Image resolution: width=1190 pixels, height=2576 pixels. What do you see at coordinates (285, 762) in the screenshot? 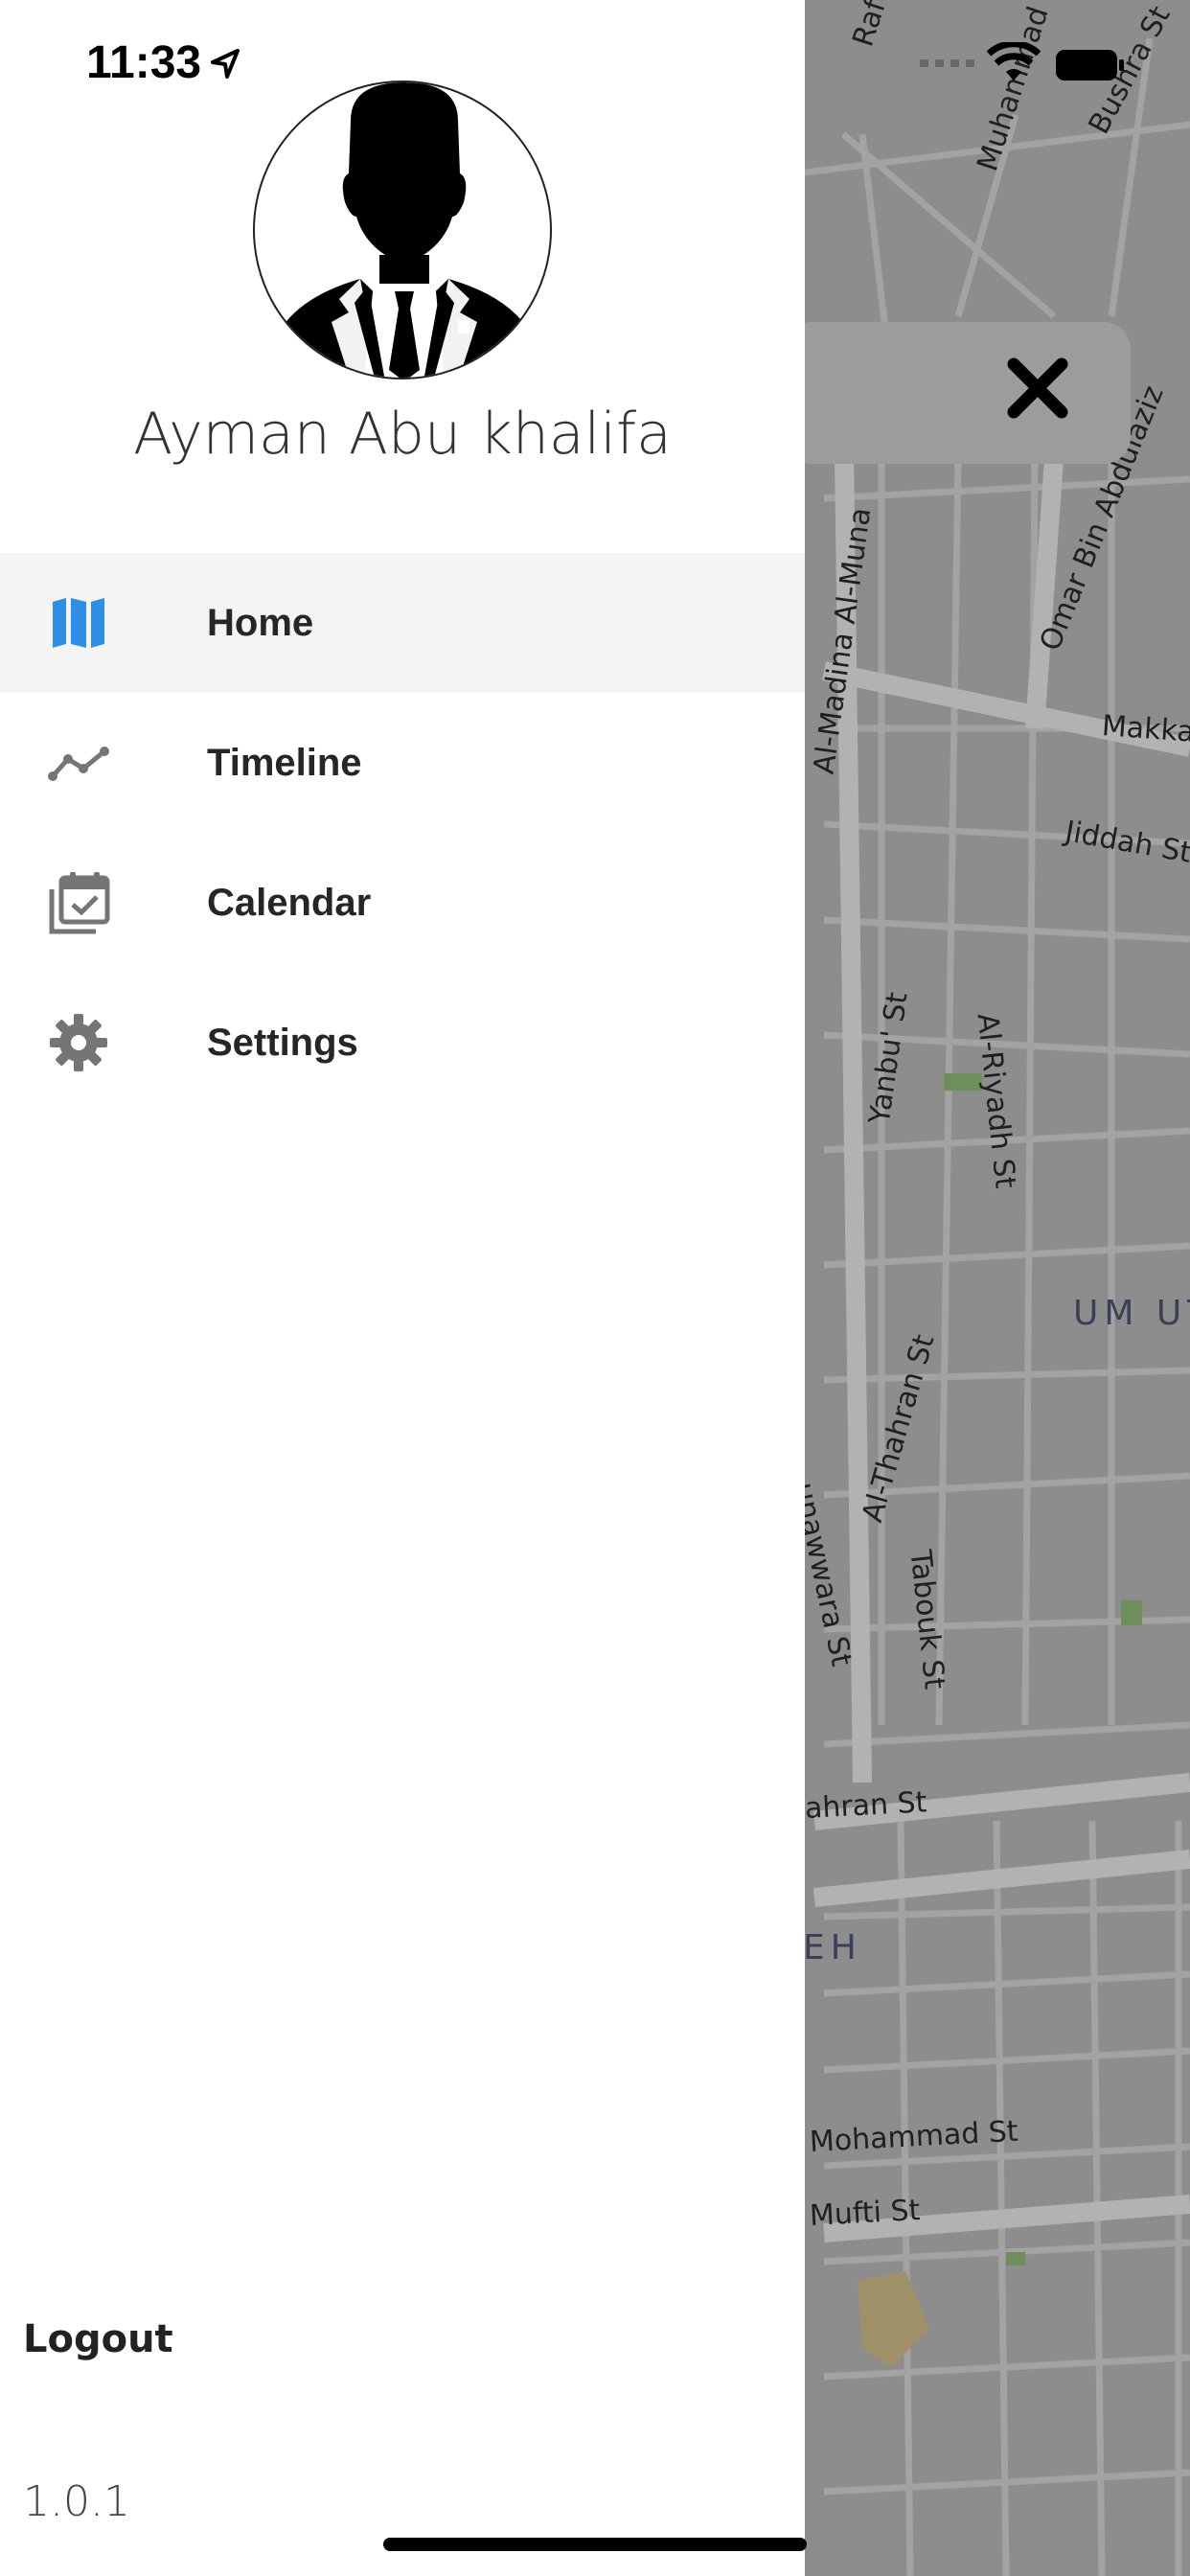
I see `menu-item-label: Timeline` at bounding box center [285, 762].